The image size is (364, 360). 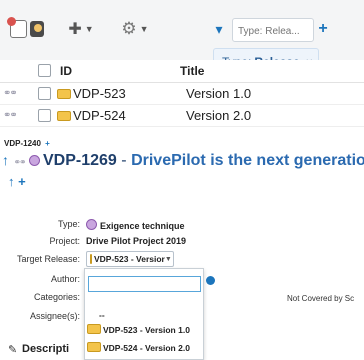 What do you see at coordinates (146, 330) in the screenshot?
I see `dropdown-option-text: VDP-523 - Version 1.0` at bounding box center [146, 330].